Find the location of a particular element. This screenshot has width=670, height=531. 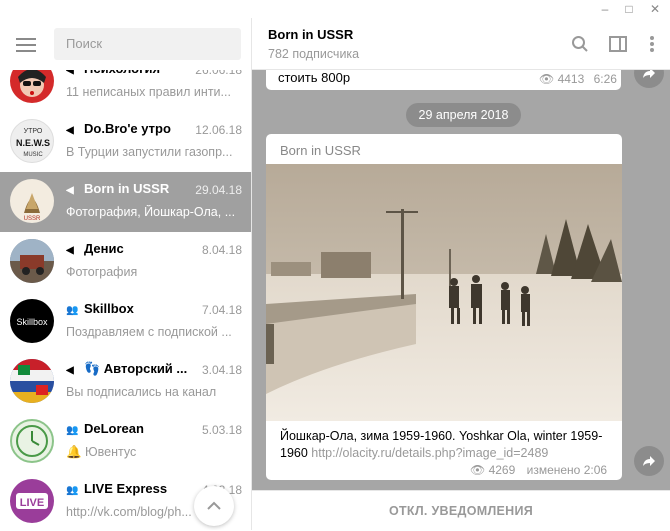

close-button: ✕ is located at coordinates (655, 9).